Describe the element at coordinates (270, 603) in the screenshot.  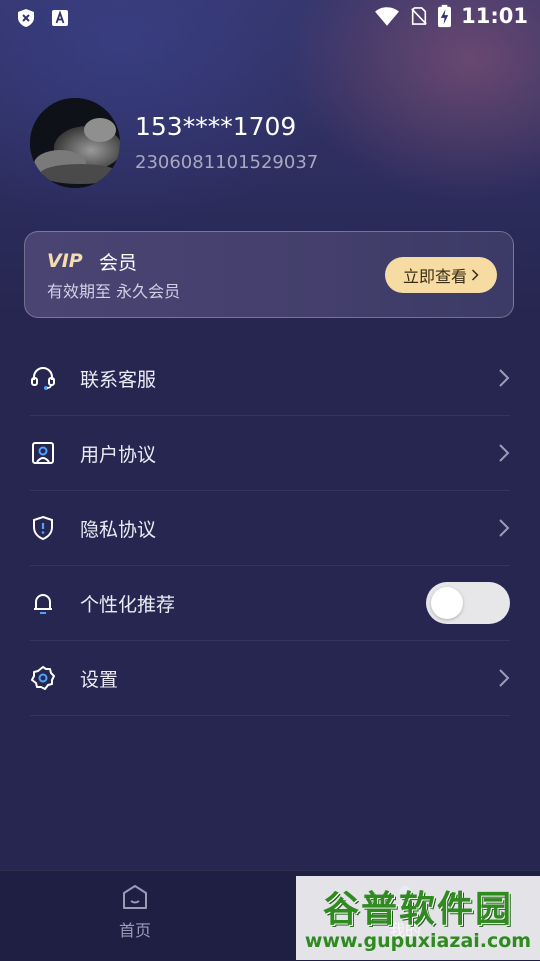
I see `menu-item-personalized-recommendation: 个性化推荐` at that location.